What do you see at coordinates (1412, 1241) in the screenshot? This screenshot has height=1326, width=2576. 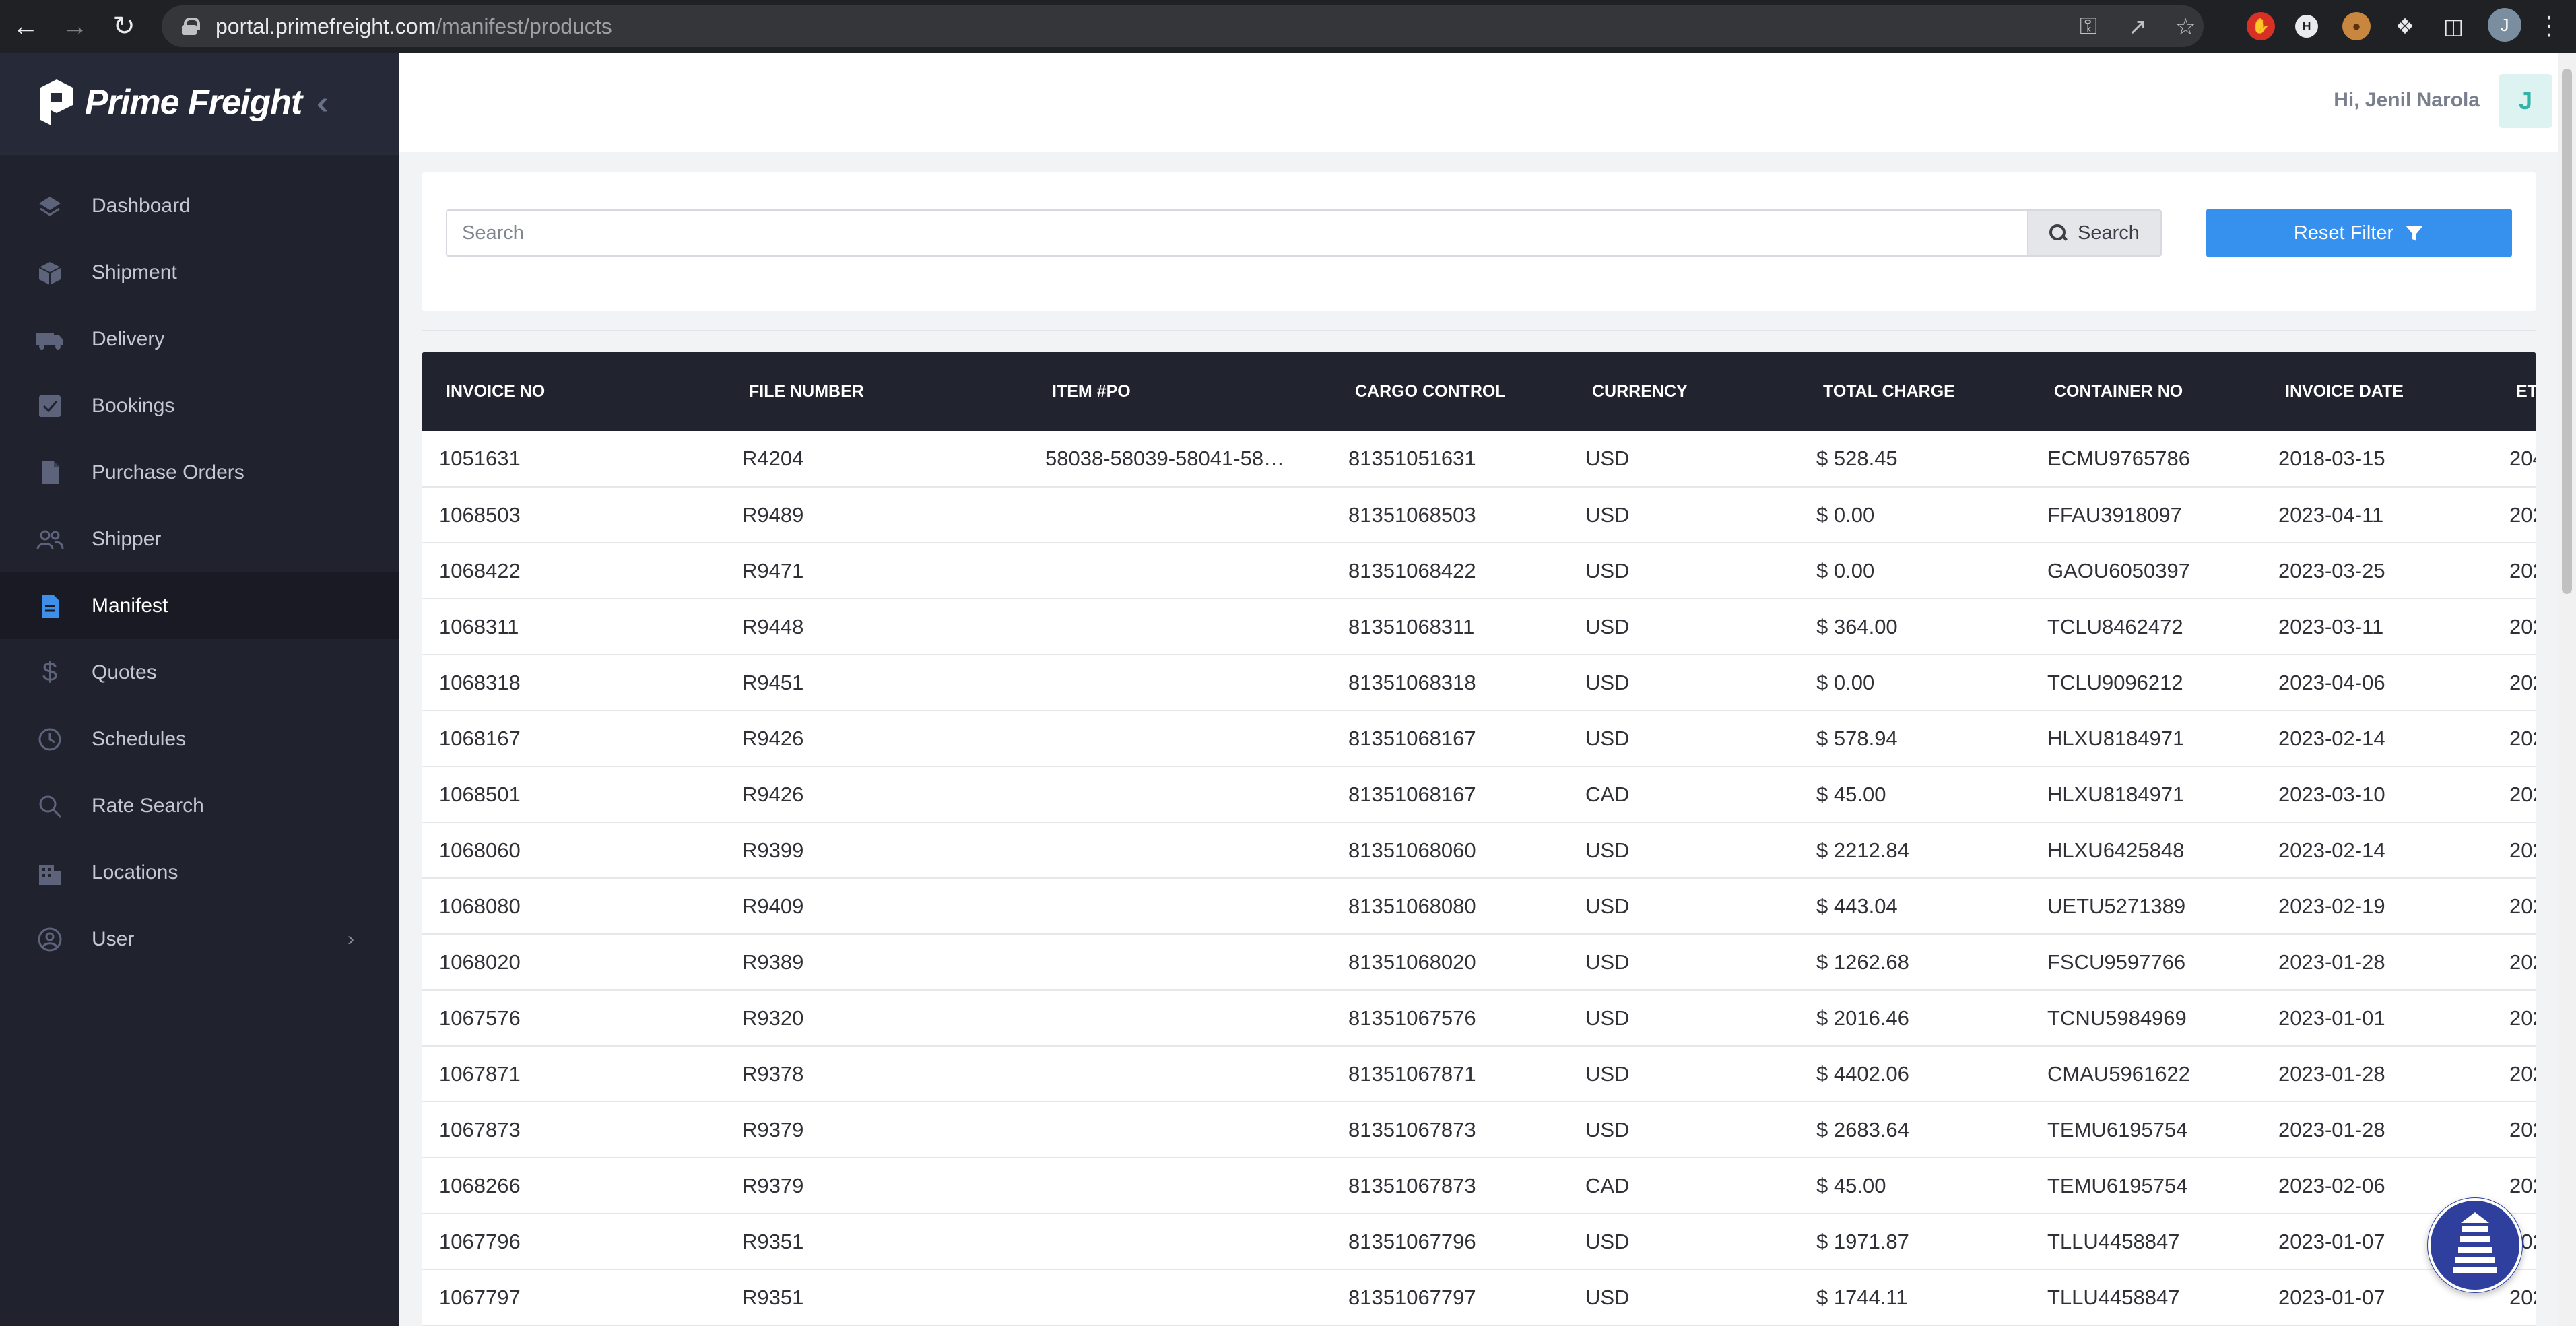 I see `table-cell: 81351067796` at bounding box center [1412, 1241].